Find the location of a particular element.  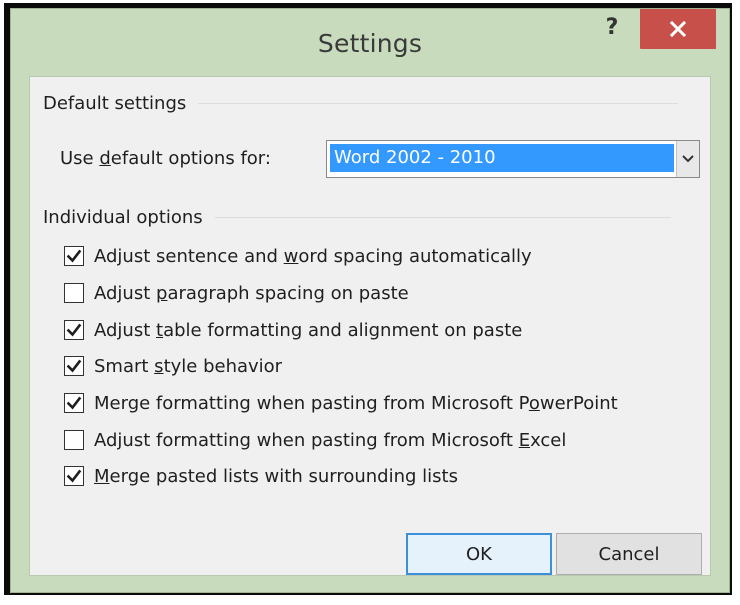

close-button is located at coordinates (678, 29).